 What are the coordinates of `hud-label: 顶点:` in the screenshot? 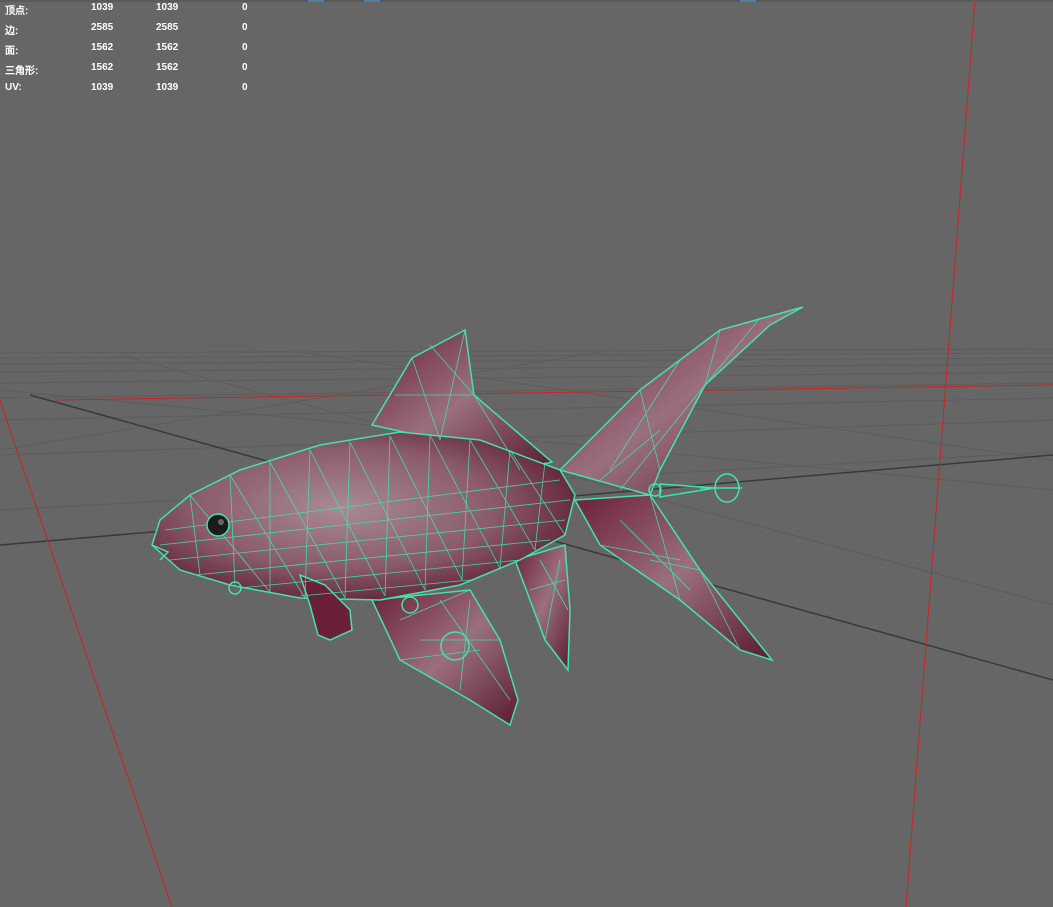 It's located at (17, 11).